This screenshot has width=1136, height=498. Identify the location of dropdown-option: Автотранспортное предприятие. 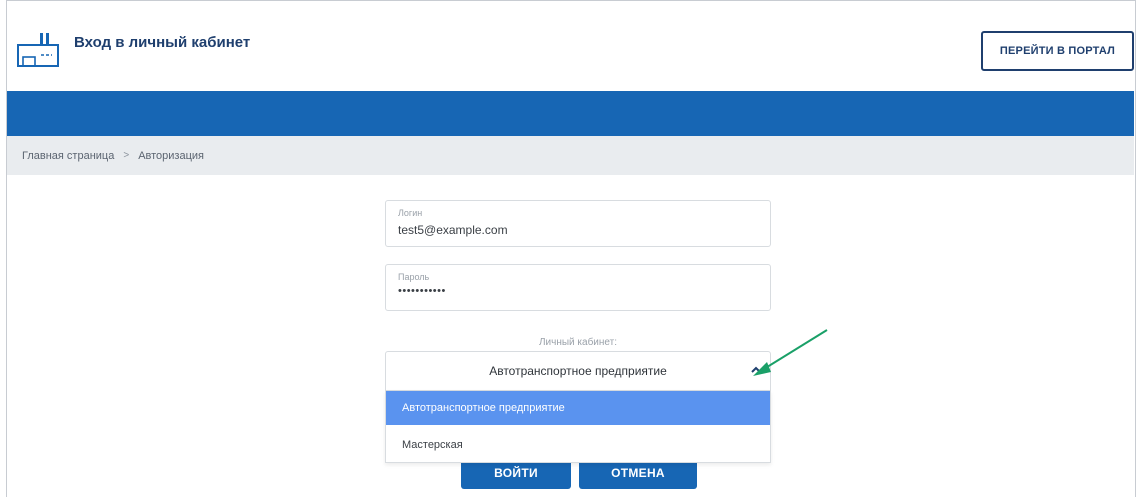
(578, 408).